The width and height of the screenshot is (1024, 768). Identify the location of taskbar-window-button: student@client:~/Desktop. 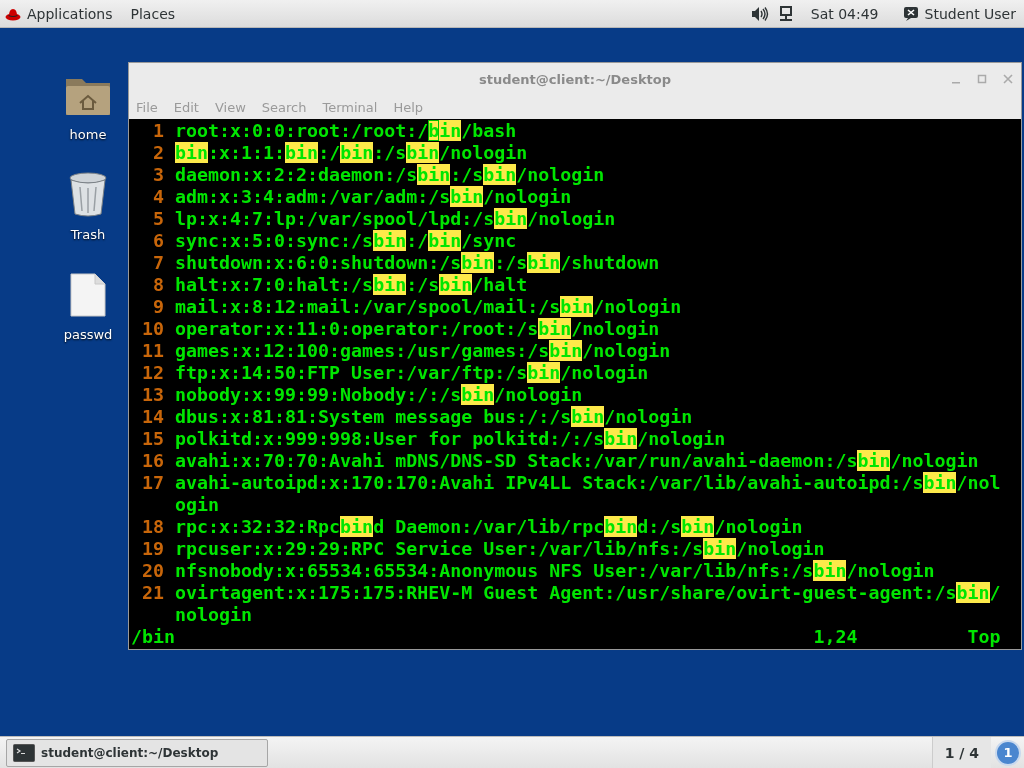
(137, 752).